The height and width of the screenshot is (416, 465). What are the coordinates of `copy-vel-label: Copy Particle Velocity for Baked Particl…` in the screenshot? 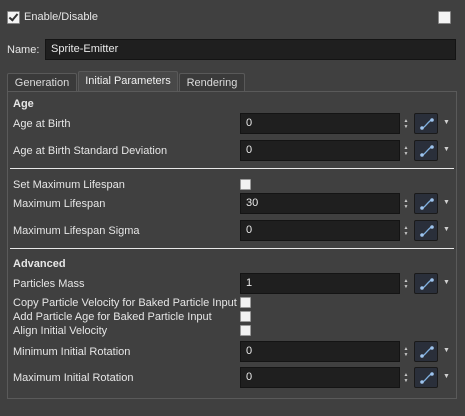 It's located at (125, 303).